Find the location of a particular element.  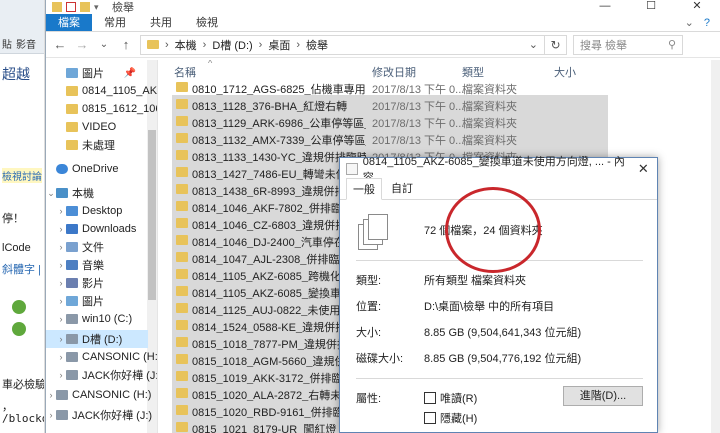

nav-item-label: 音樂 is located at coordinates (93, 266).